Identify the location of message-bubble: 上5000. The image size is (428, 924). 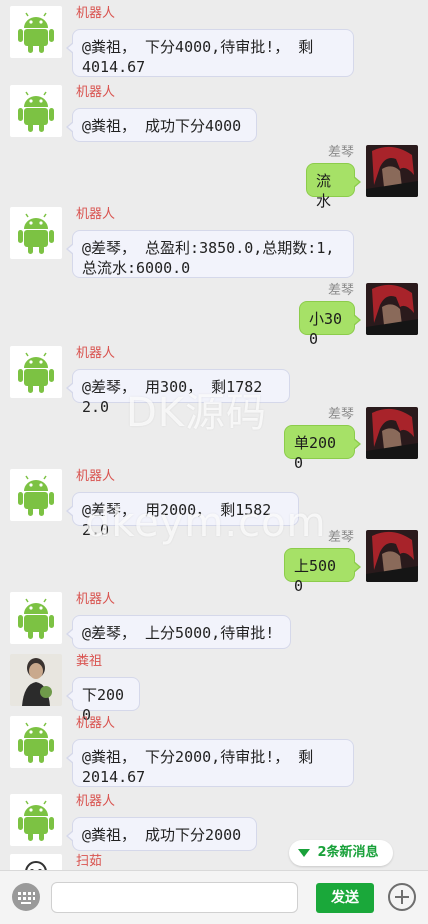
(322, 571).